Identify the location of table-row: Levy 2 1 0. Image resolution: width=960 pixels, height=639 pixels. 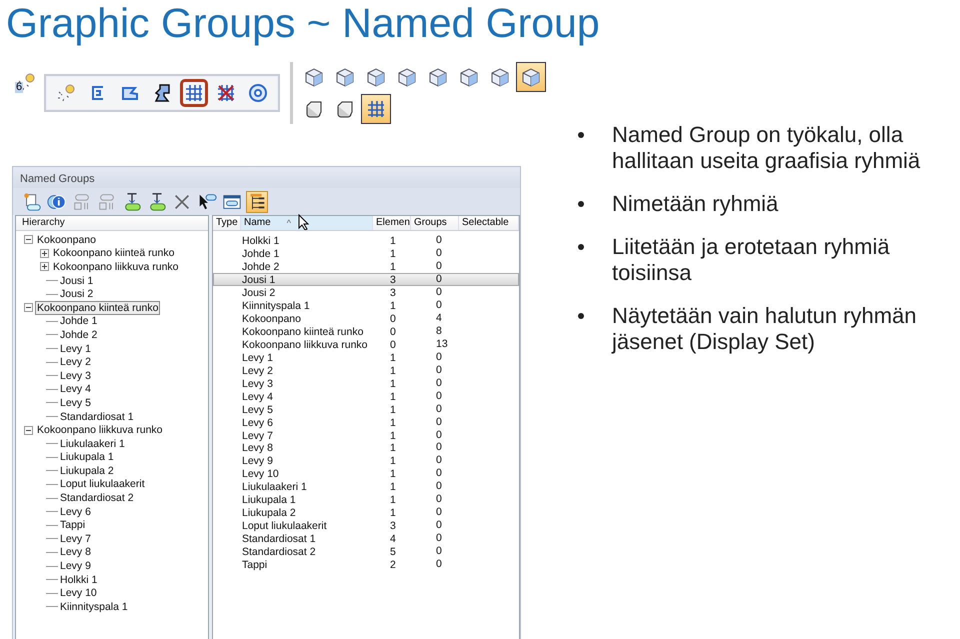
(366, 369).